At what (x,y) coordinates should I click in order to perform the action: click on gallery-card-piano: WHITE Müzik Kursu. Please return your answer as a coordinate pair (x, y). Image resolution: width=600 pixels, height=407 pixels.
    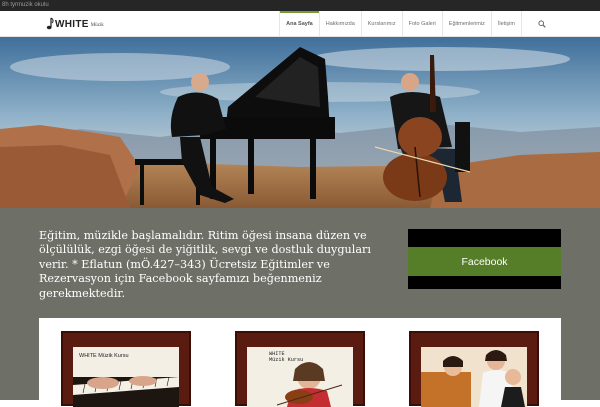
    Looking at the image, I should click on (126, 369).